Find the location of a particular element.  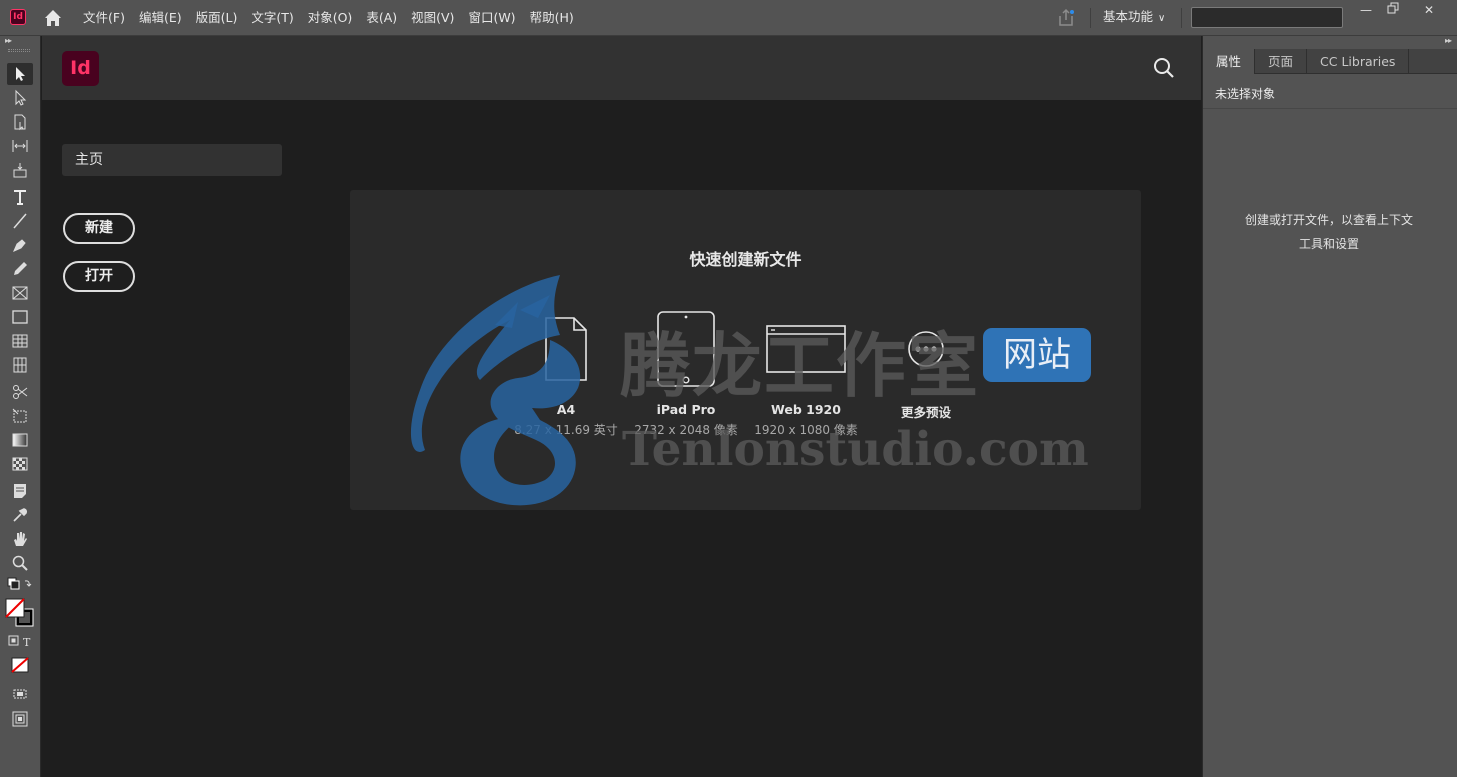

home-icon is located at coordinates (53, 18).